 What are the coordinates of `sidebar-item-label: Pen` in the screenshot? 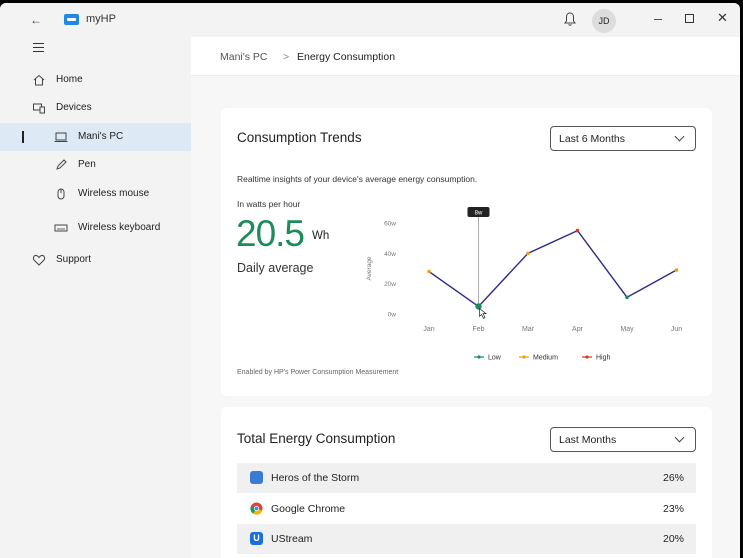 It's located at (87, 164).